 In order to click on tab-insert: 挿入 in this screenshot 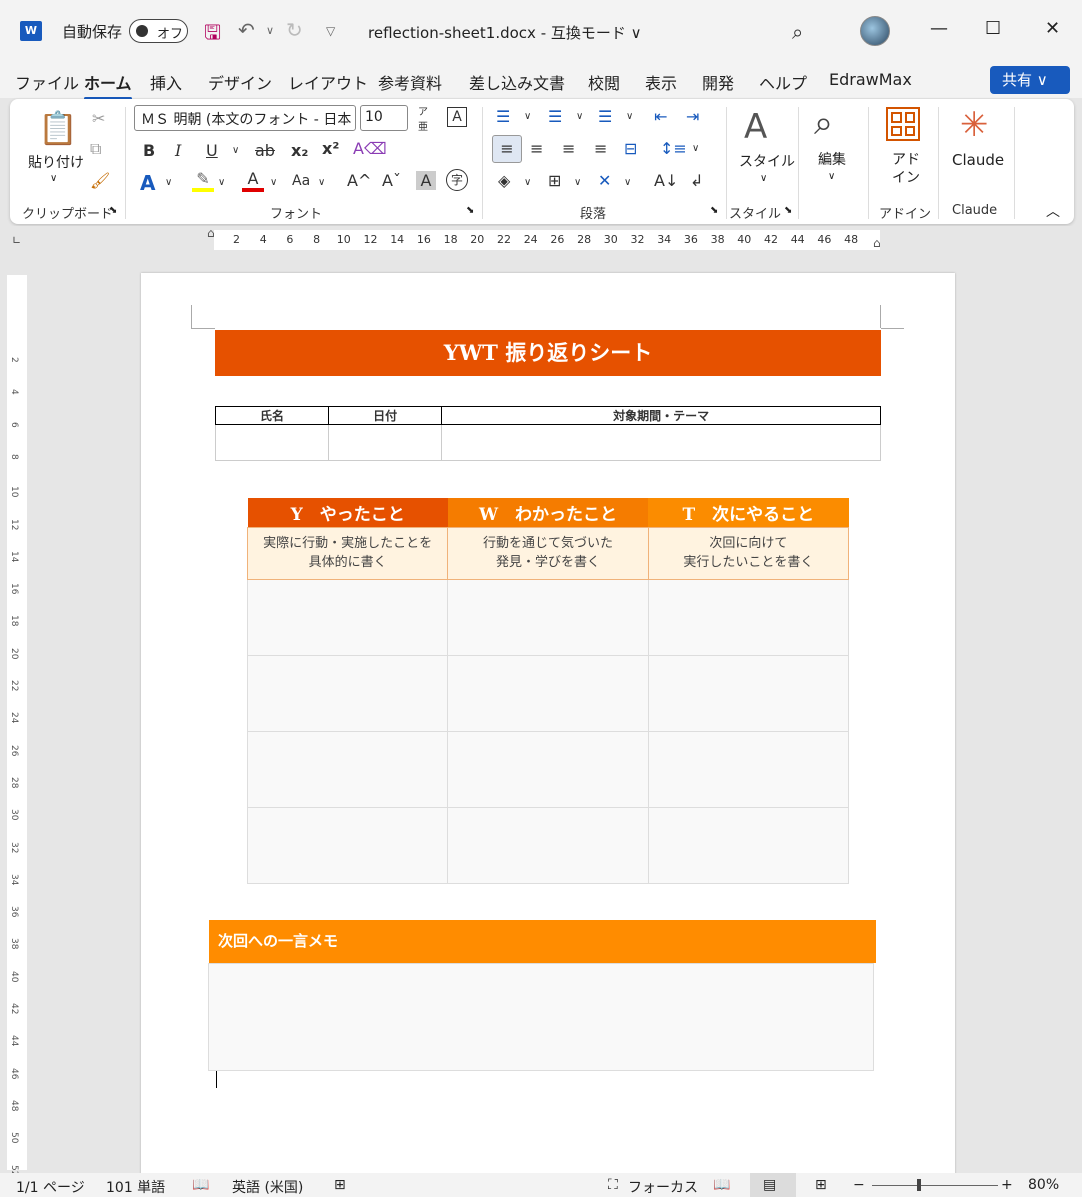, I will do `click(166, 82)`.